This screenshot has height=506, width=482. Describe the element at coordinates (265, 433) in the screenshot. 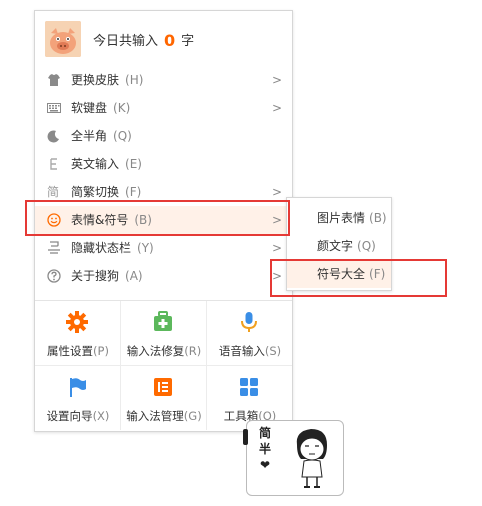

I see `status-simplified: 简` at that location.